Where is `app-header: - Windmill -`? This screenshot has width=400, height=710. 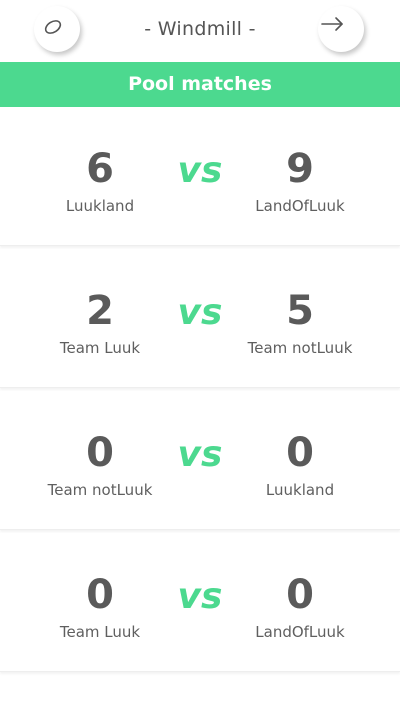
app-header: - Windmill - is located at coordinates (200, 31).